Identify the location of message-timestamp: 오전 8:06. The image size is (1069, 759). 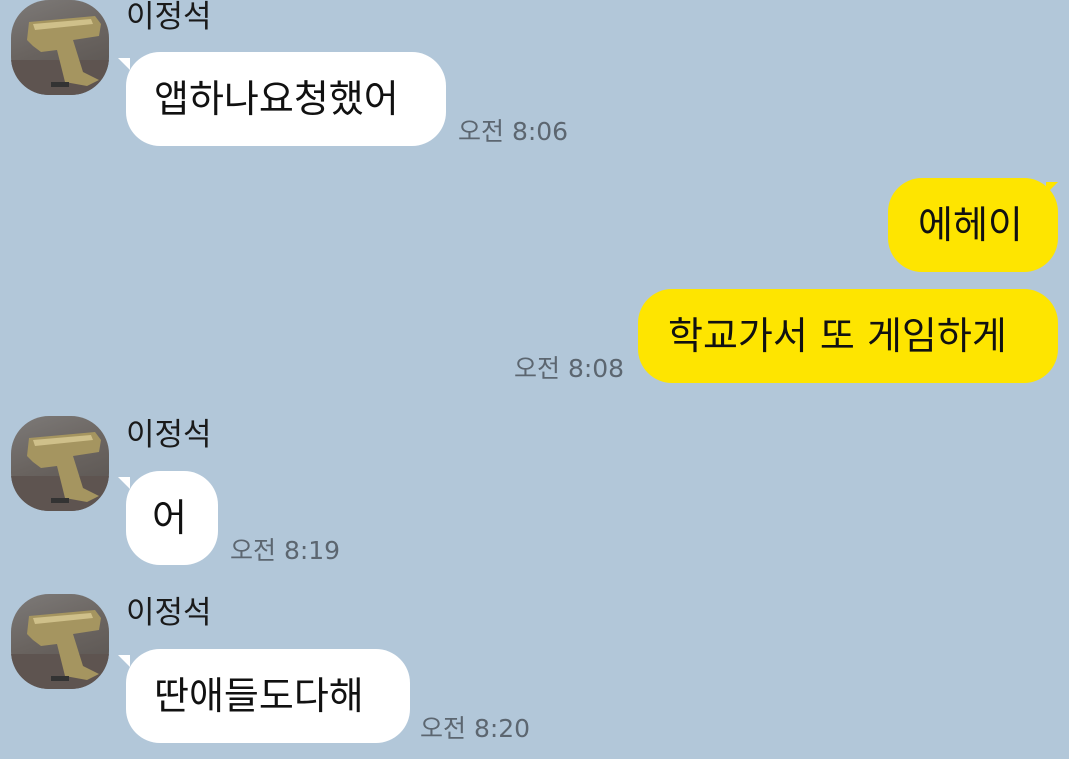
(513, 131).